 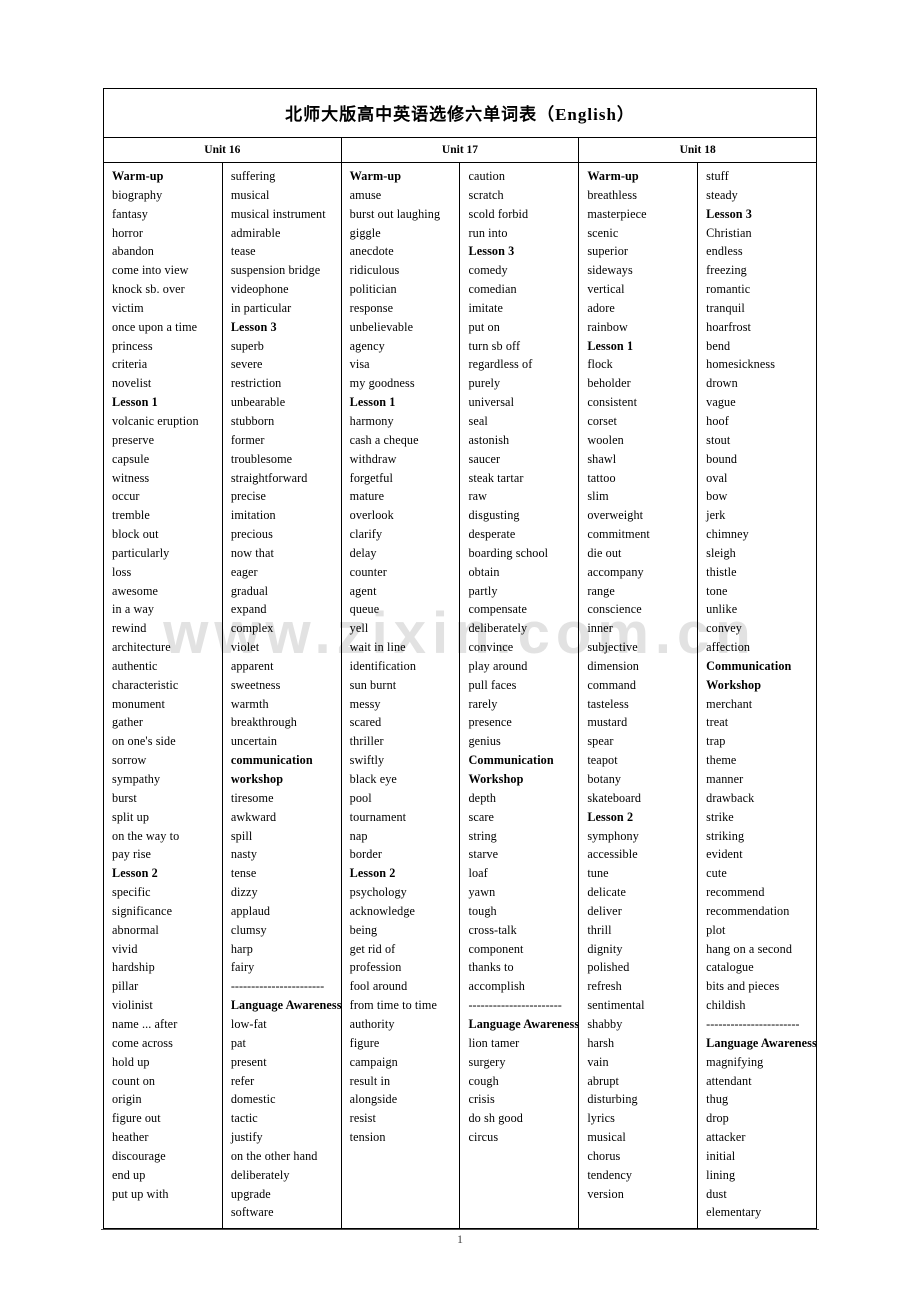 What do you see at coordinates (725, 307) in the screenshot?
I see `word-entry: tranquil` at bounding box center [725, 307].